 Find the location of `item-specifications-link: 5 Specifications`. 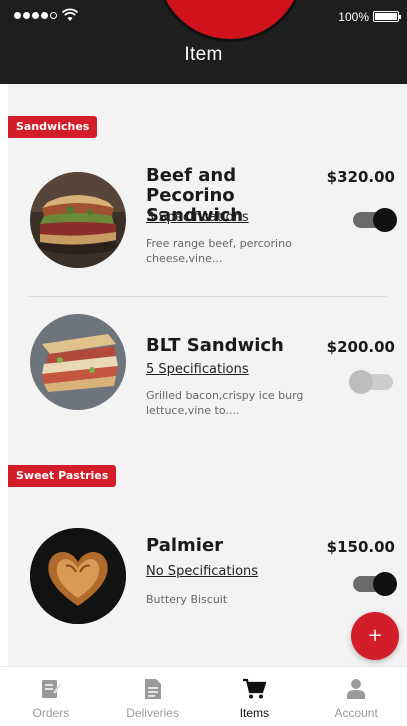

item-specifications-link: 5 Specifications is located at coordinates (197, 369).